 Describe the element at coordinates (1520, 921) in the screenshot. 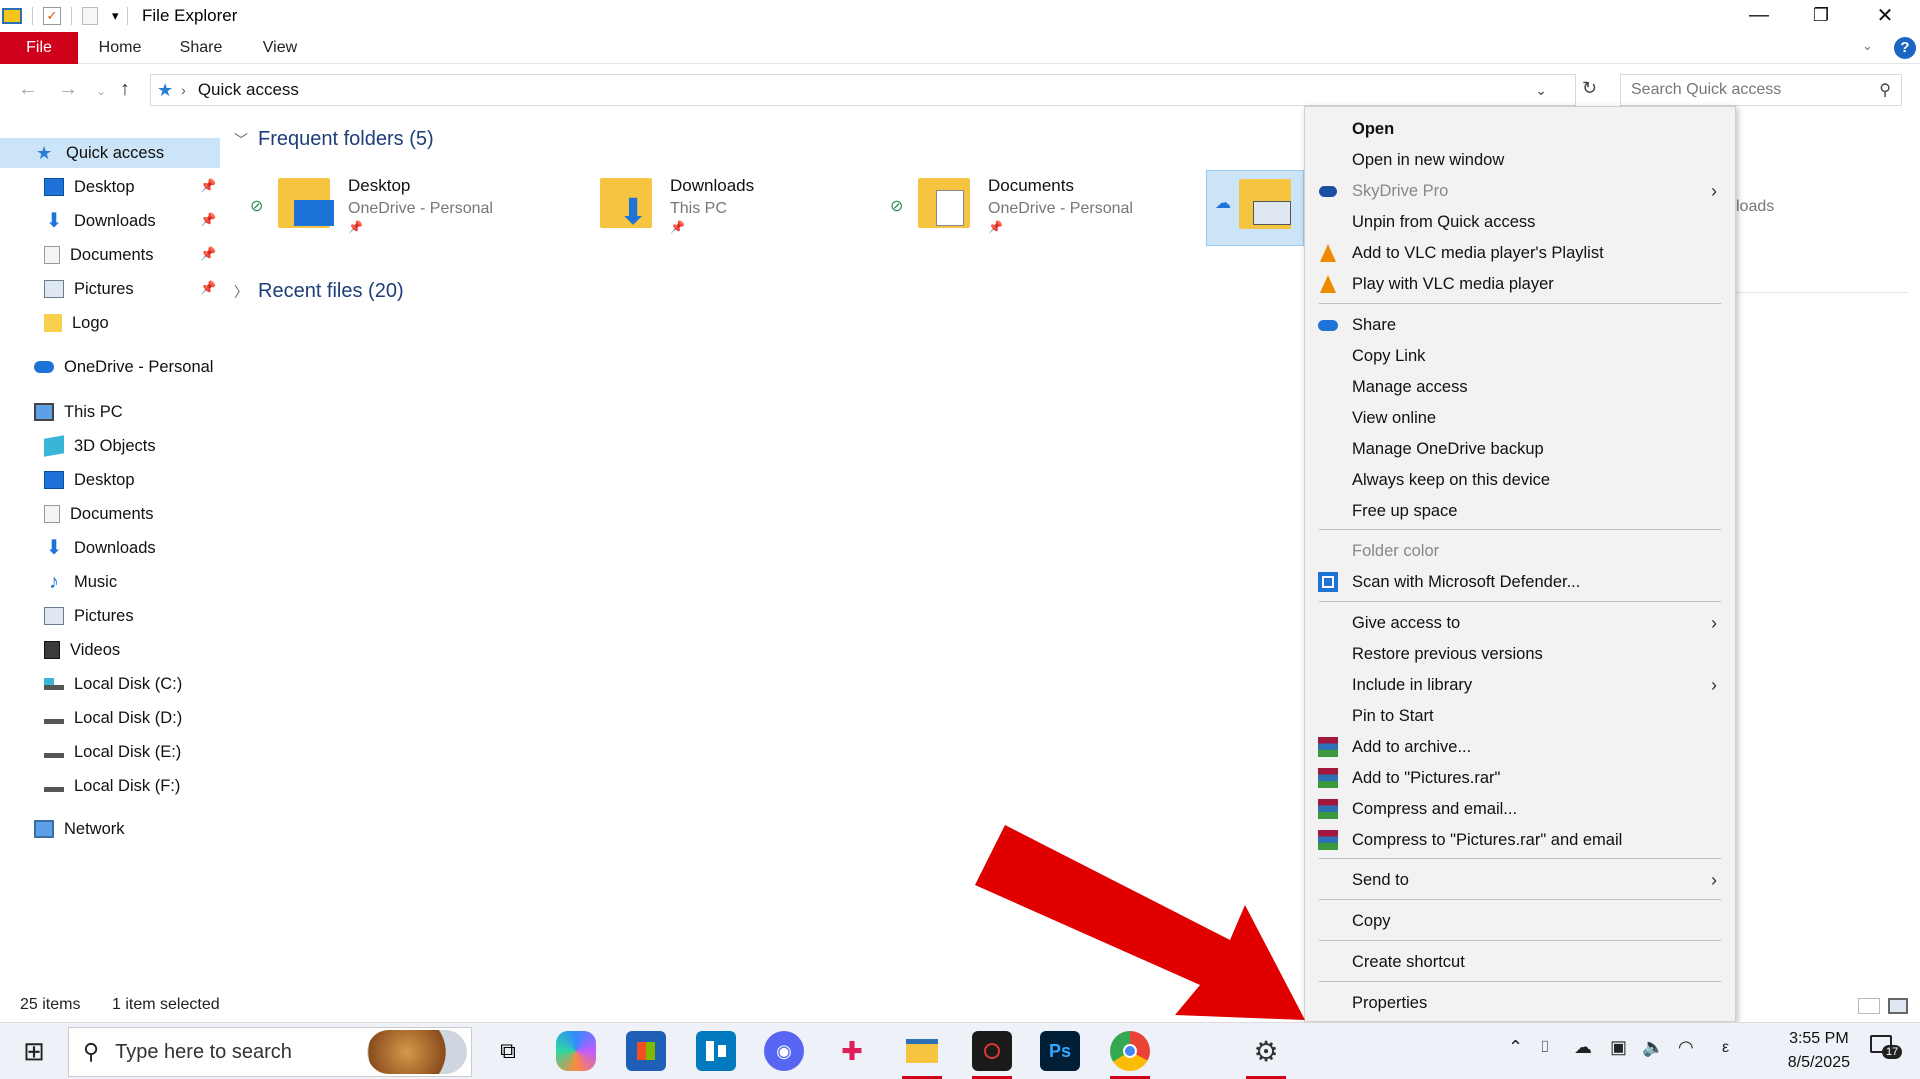

I see `menu-item-copy: Copy` at that location.